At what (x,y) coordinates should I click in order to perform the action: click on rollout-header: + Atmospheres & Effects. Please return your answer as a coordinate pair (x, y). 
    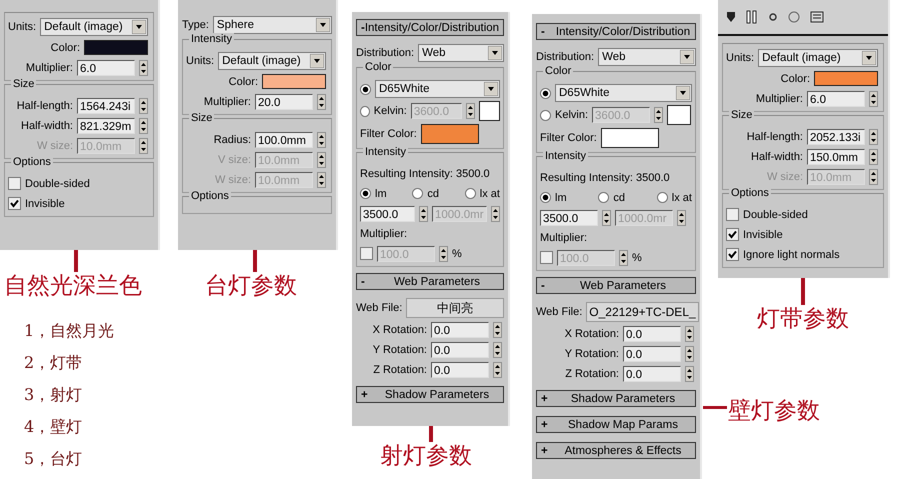
    Looking at the image, I should click on (616, 450).